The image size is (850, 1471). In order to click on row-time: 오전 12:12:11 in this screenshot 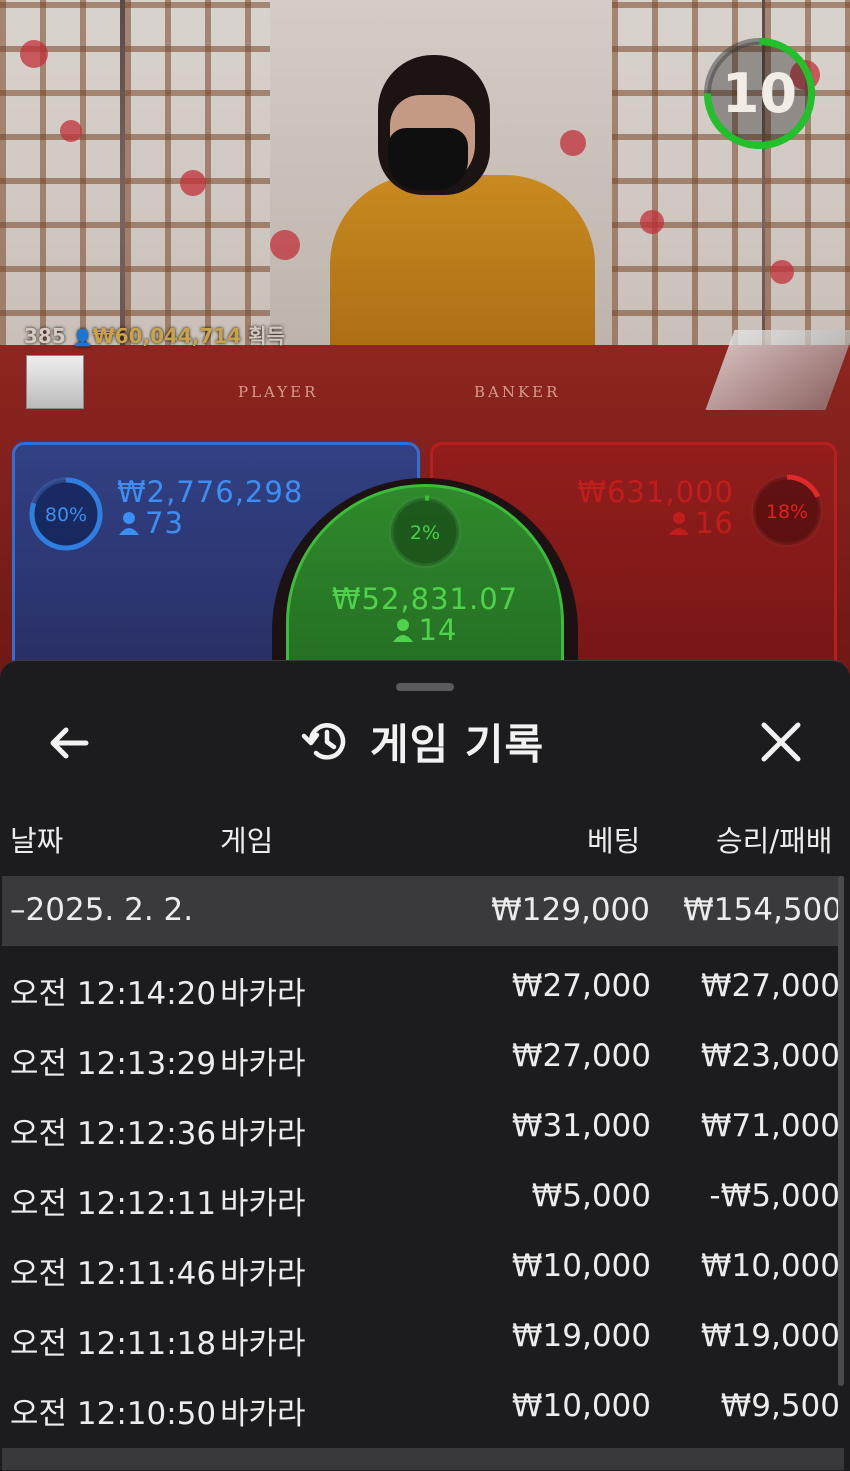, I will do `click(113, 1204)`.